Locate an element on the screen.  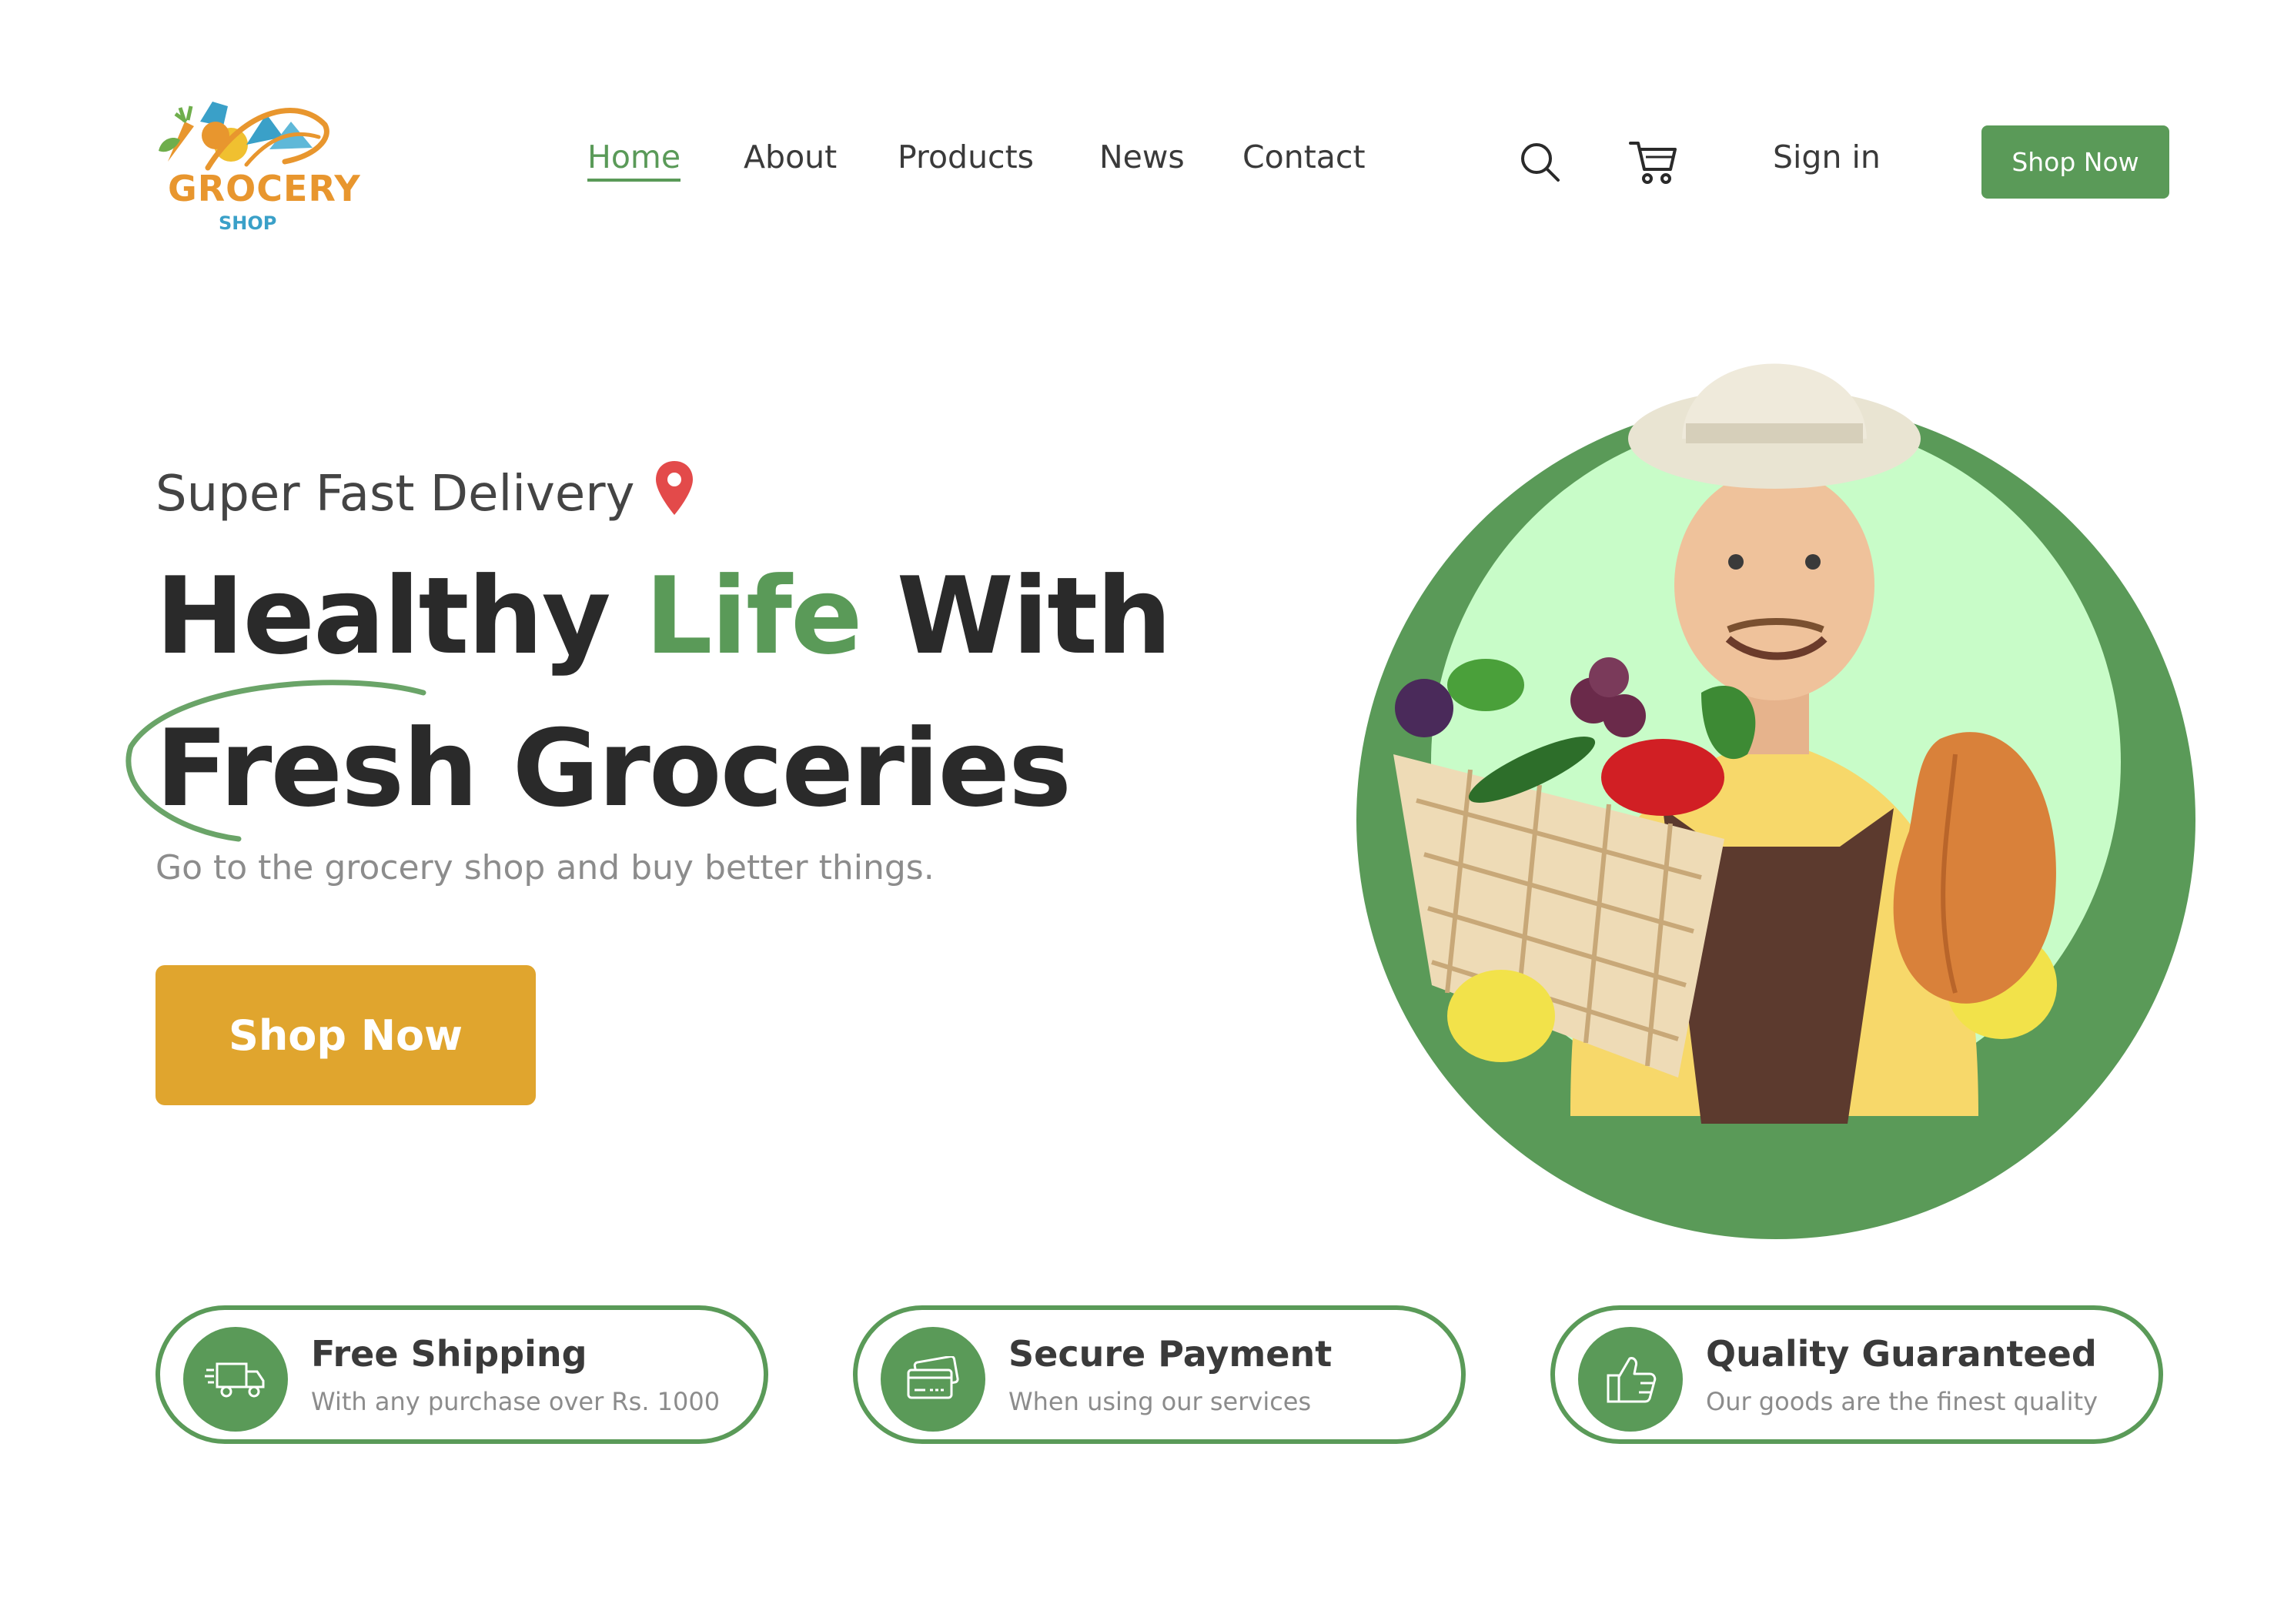
sign-in-link: Sign in is located at coordinates (1827, 157).